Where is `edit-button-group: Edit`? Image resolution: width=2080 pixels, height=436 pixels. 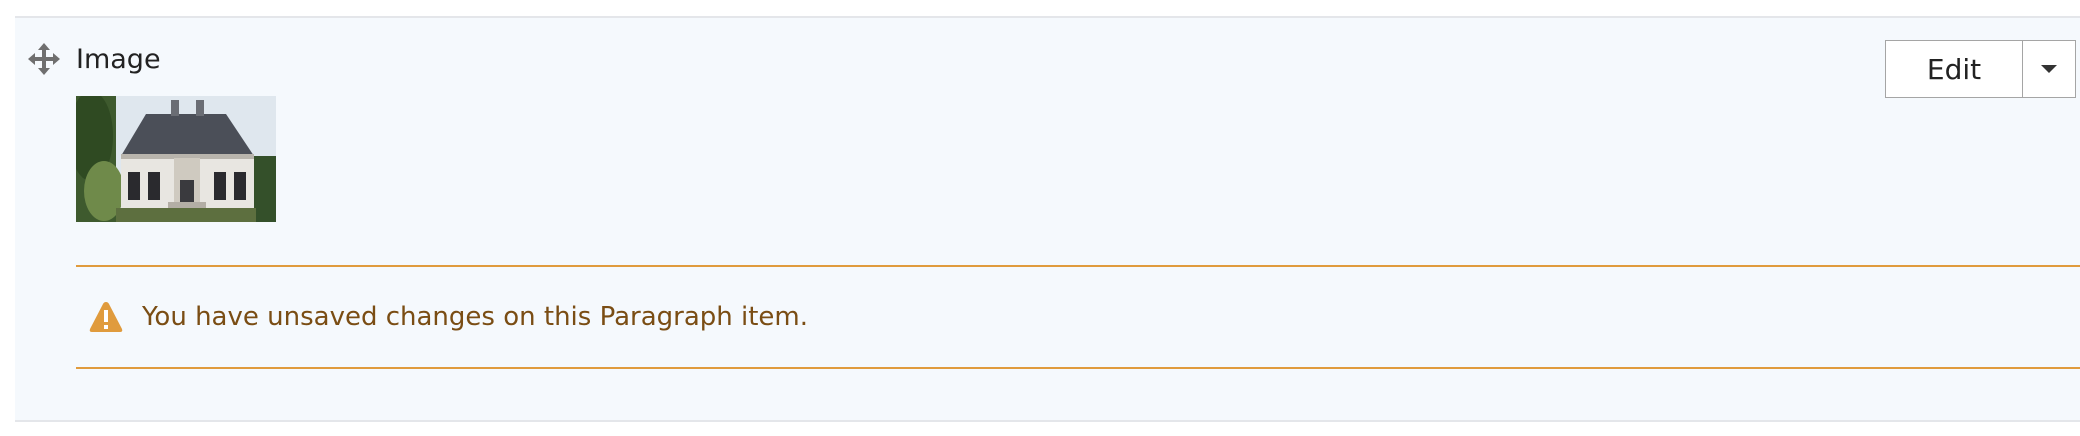
edit-button-group: Edit is located at coordinates (1980, 69).